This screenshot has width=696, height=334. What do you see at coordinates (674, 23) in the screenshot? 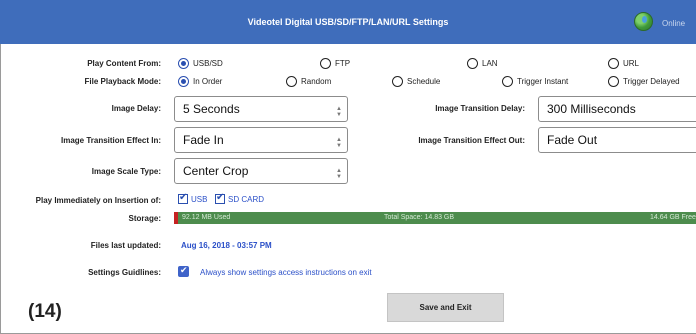
I see `online-status: Online` at bounding box center [674, 23].